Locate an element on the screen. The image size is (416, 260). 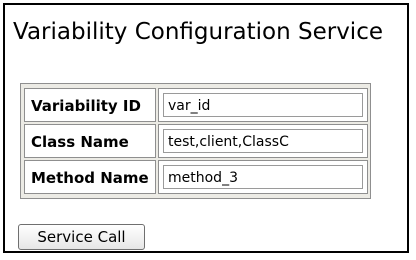
method-name-label-cell: Method Name is located at coordinates (90, 177).